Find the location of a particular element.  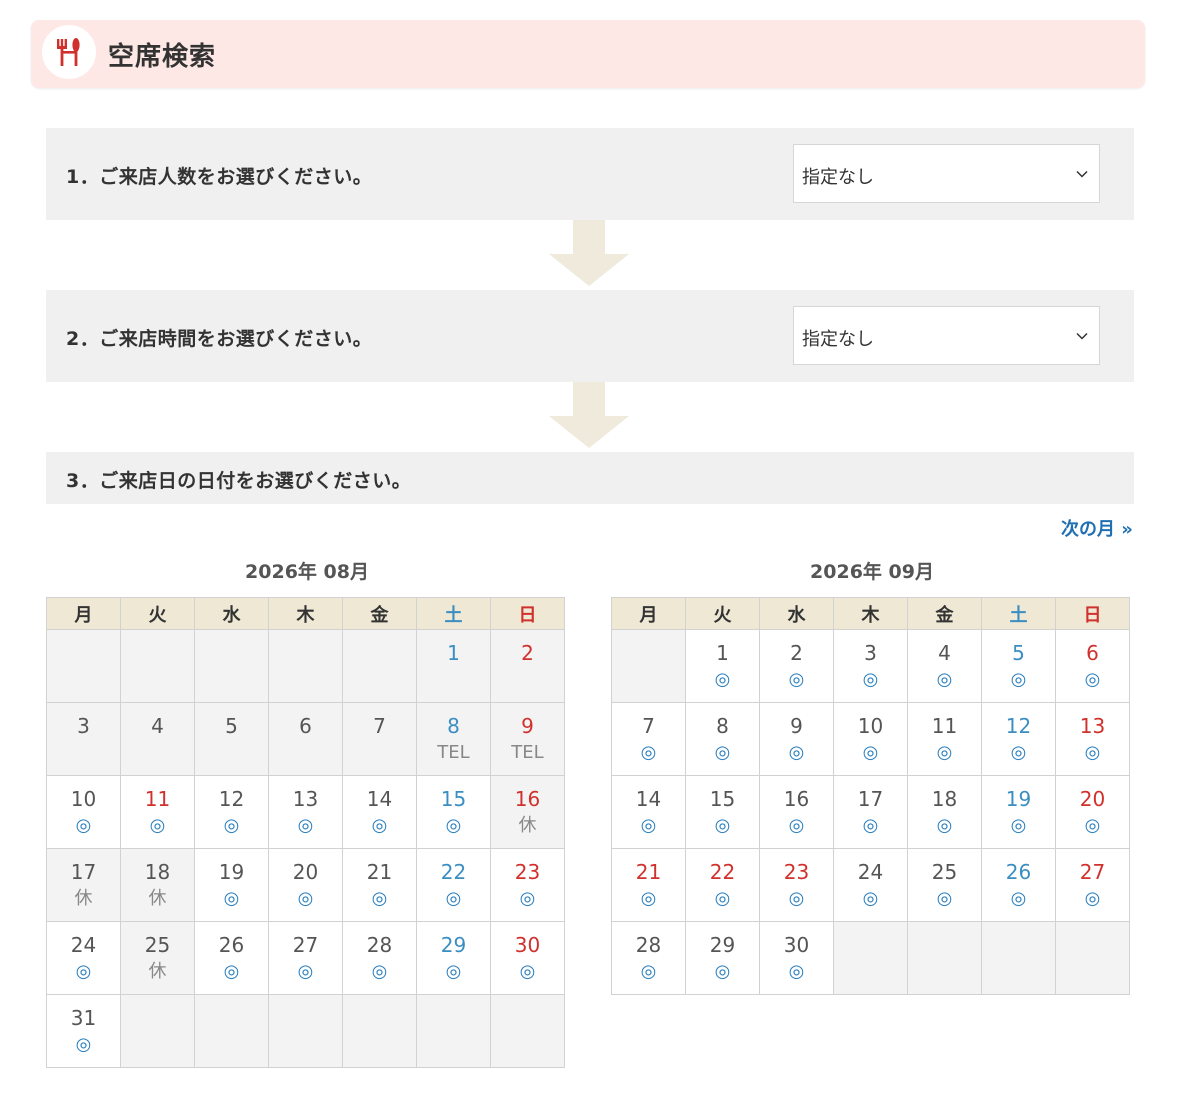

calendar-day-cell: 3 ◎ is located at coordinates (870, 666).